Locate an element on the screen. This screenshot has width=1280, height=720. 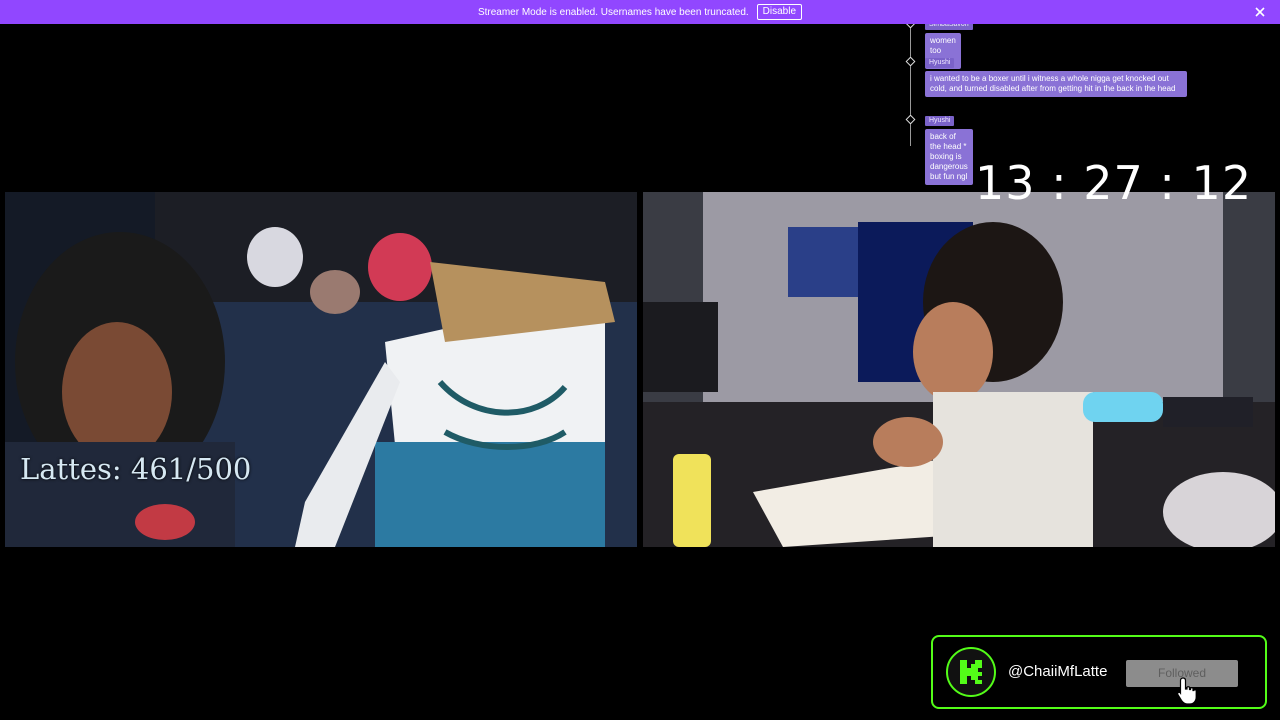
kick-k-icon is located at coordinates (971, 672).